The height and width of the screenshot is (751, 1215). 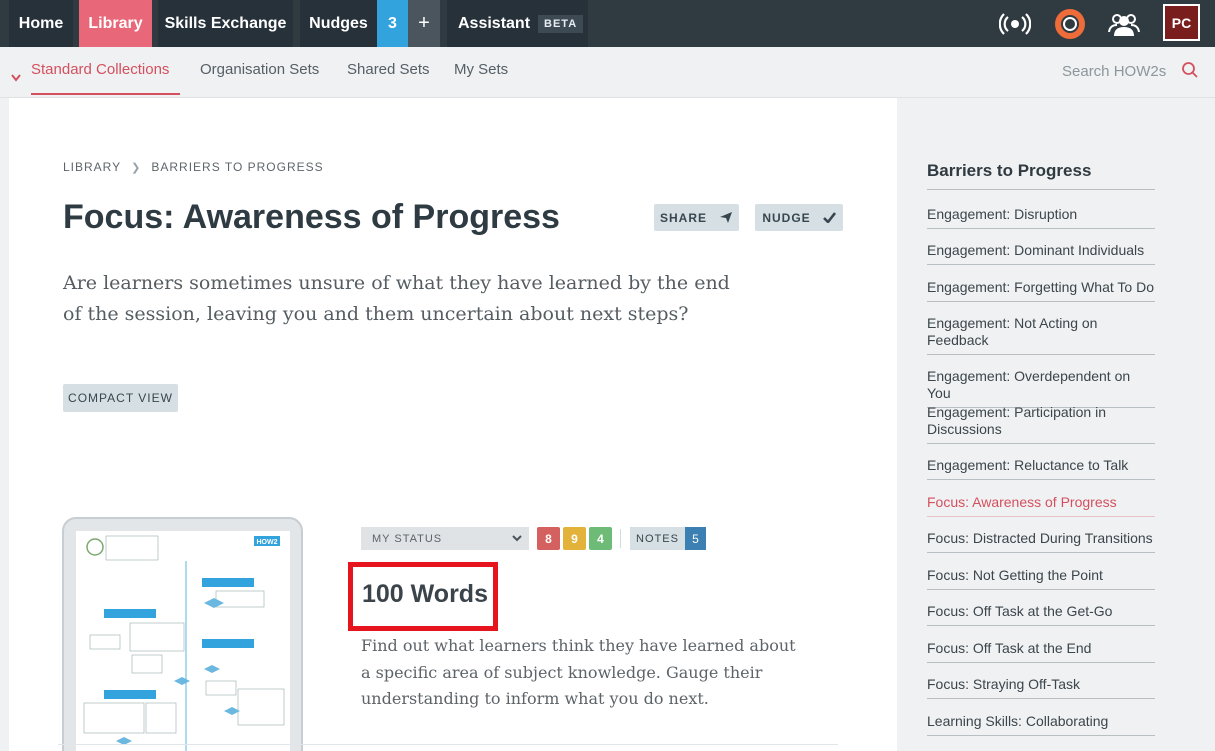 I want to click on help-lifebuoy-icon, so click(x=1070, y=24).